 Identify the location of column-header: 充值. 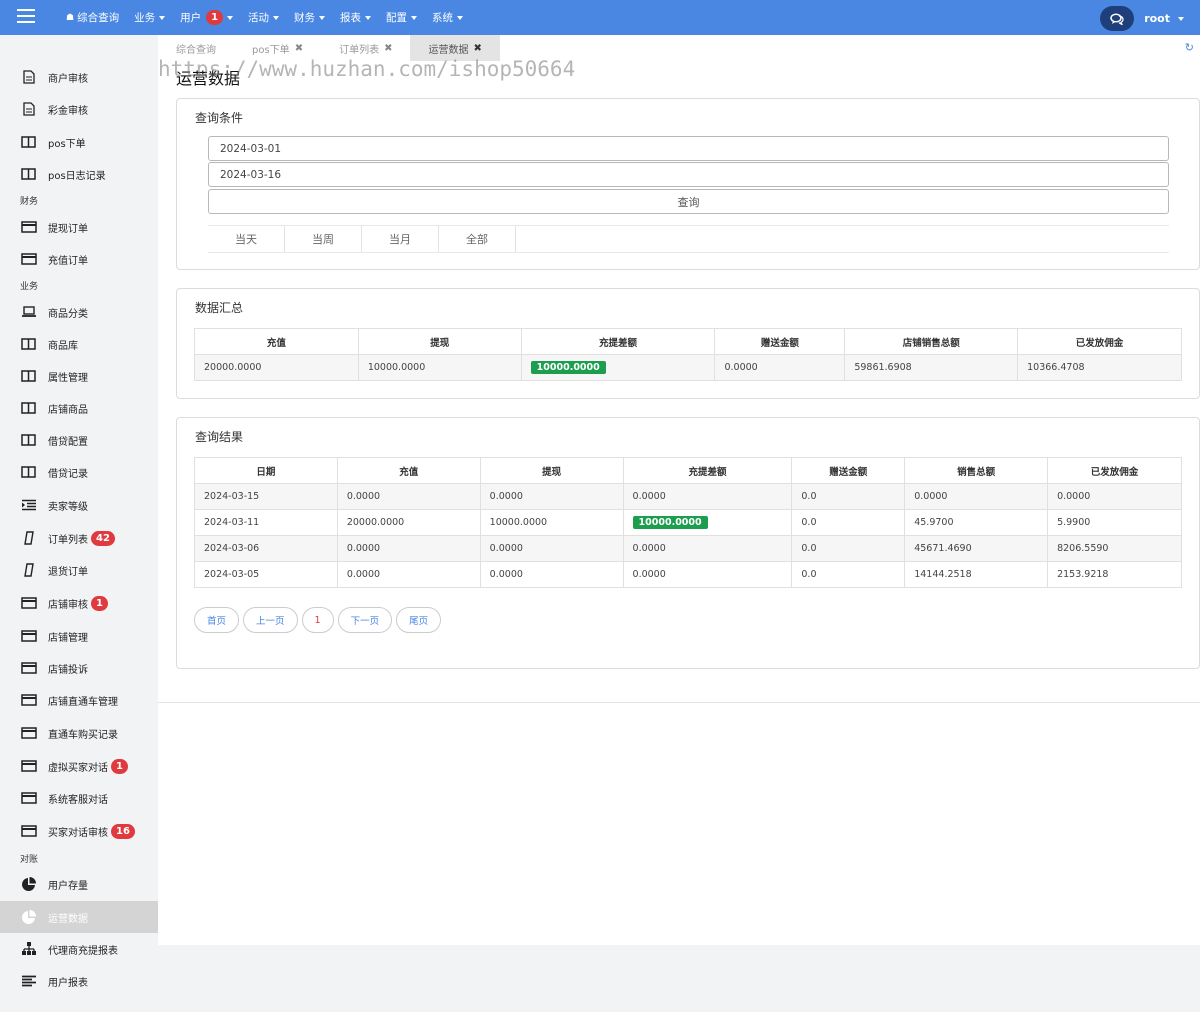
(408, 470).